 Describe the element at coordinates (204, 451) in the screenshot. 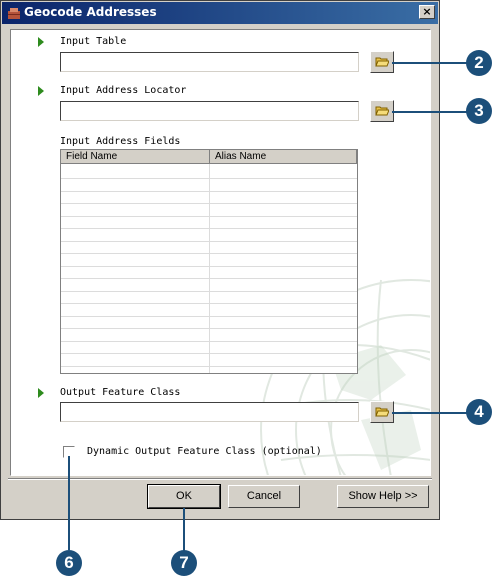

I see `dynamic-output-label: Dynamic Output Feature Class (optional)` at that location.